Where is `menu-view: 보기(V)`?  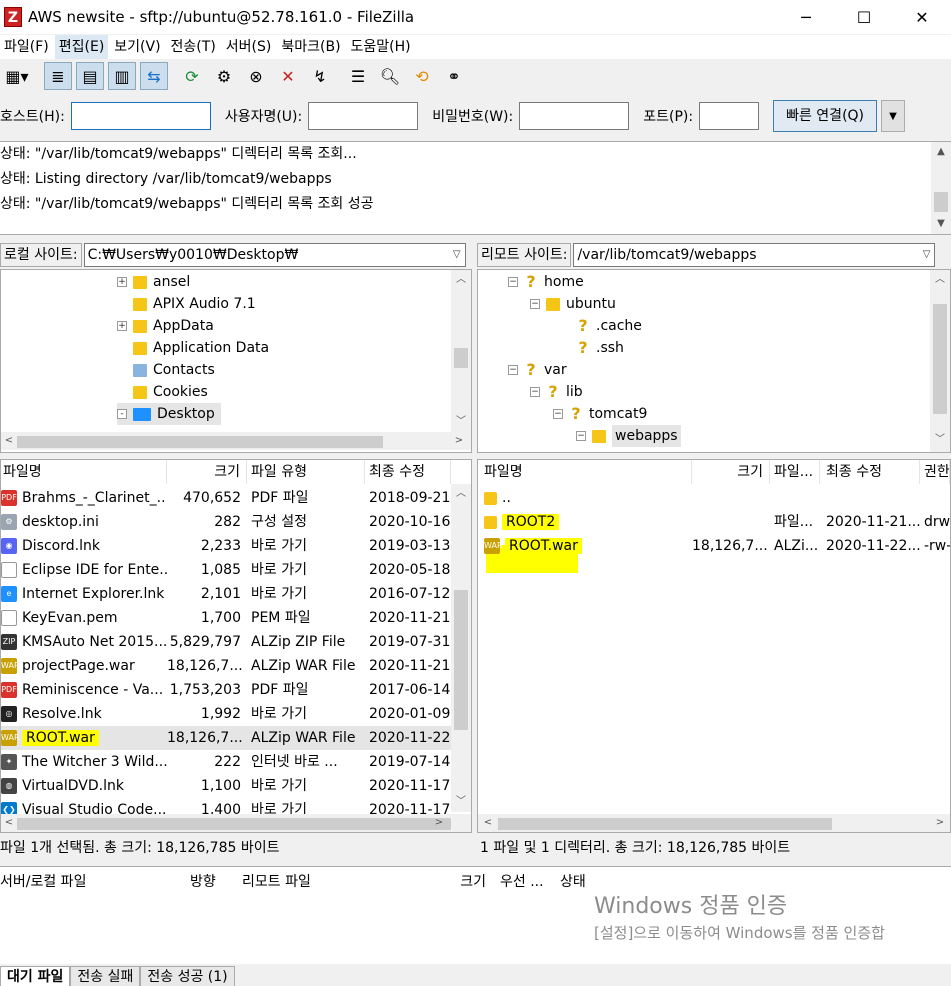
menu-view: 보기(V) is located at coordinates (137, 47).